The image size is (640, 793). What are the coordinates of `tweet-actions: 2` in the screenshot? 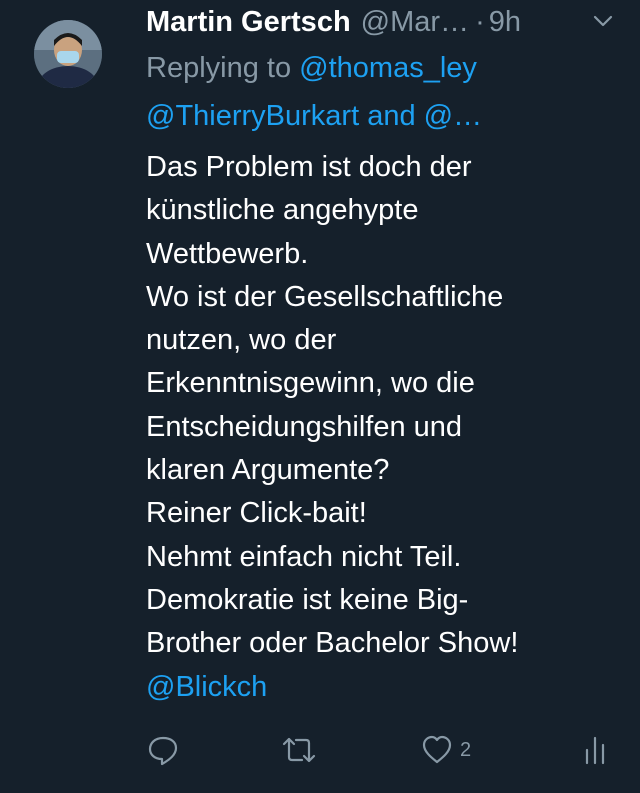 It's located at (381, 750).